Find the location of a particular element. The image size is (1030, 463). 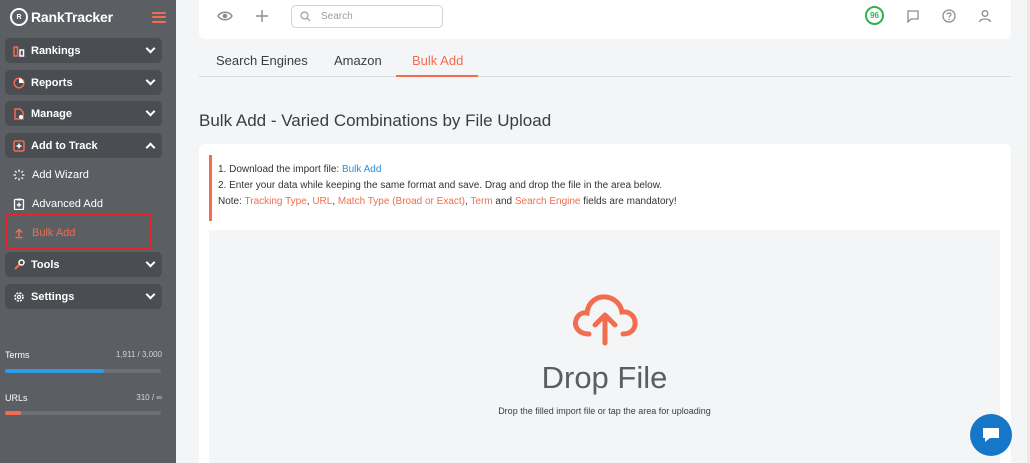

terms-value: 1,911 / 3,000 is located at coordinates (138, 354).